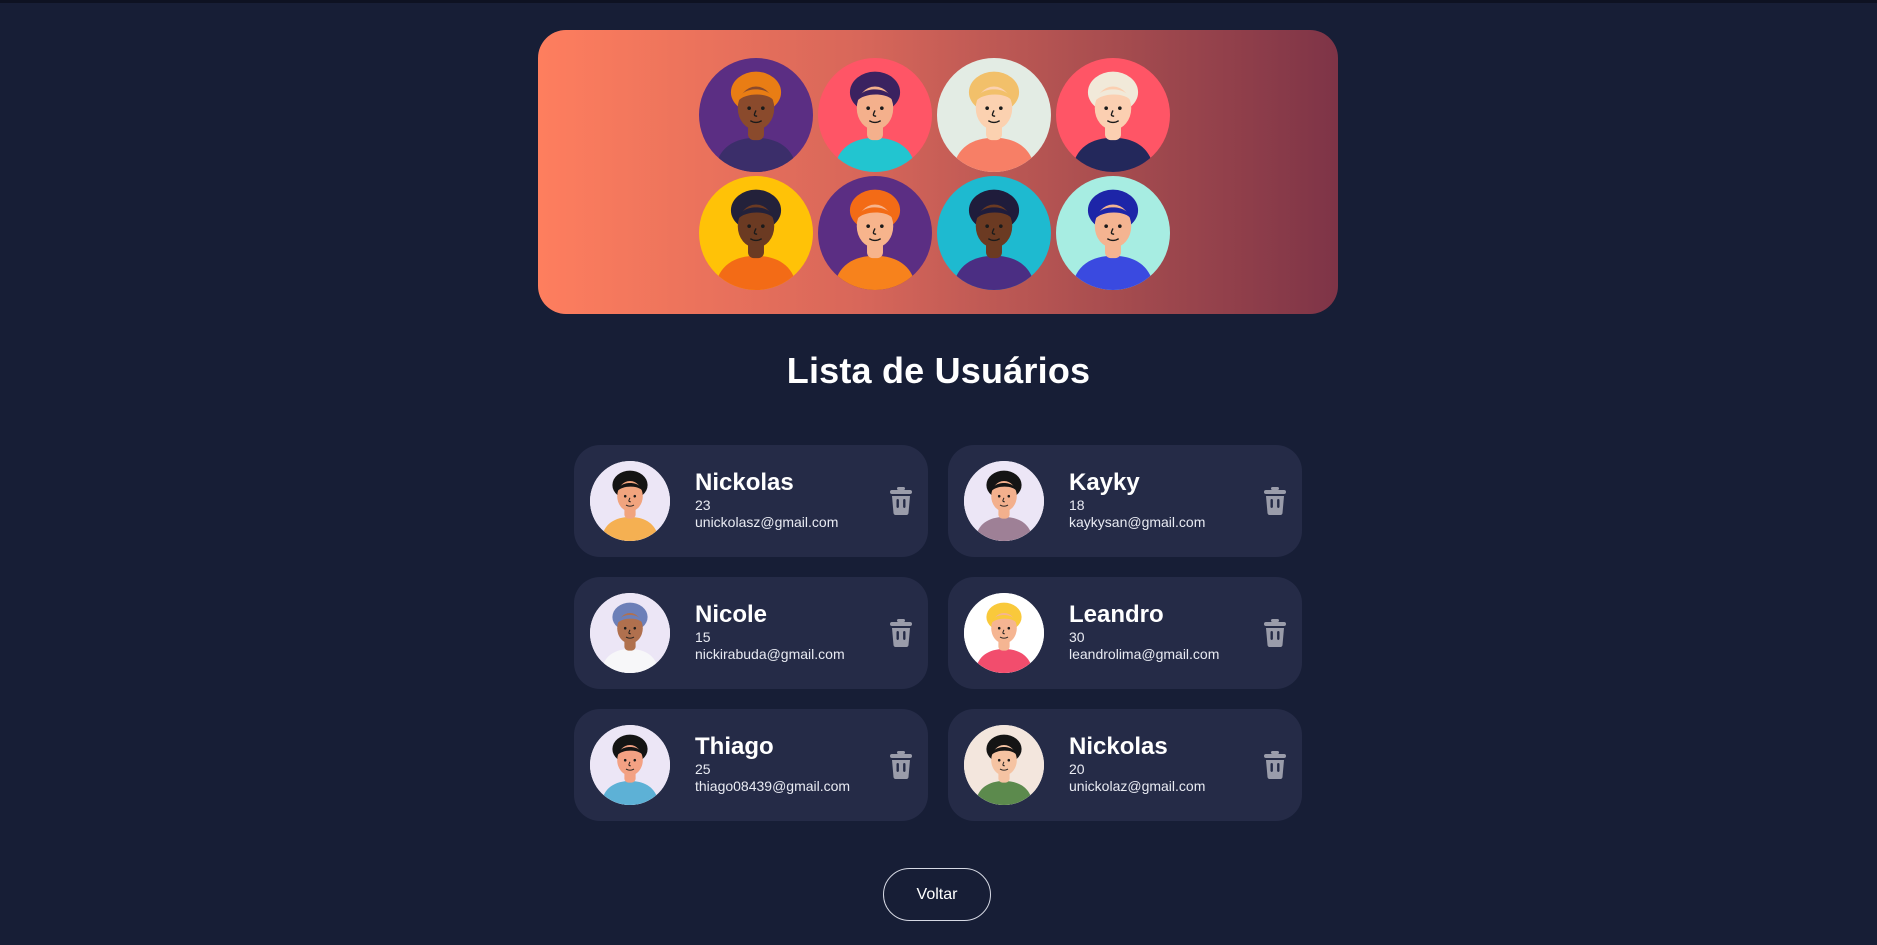 Image resolution: width=1877 pixels, height=945 pixels. I want to click on man-purple-hoodie-avatar-icon, so click(994, 233).